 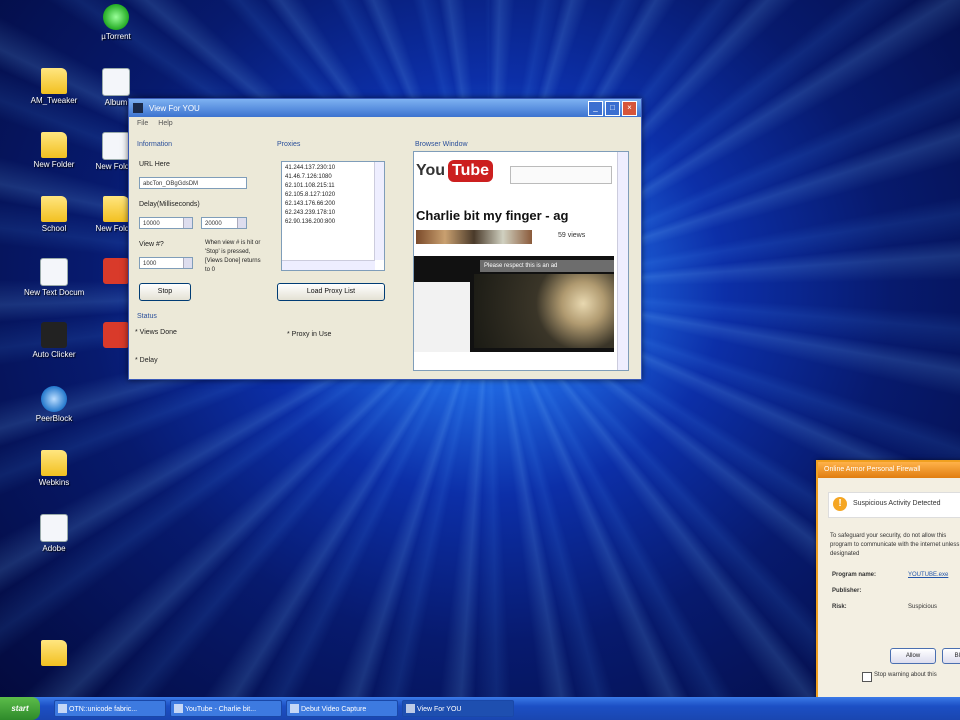 What do you see at coordinates (193, 183) in the screenshot?
I see `url-input: abcTon_OBgGdsDM` at bounding box center [193, 183].